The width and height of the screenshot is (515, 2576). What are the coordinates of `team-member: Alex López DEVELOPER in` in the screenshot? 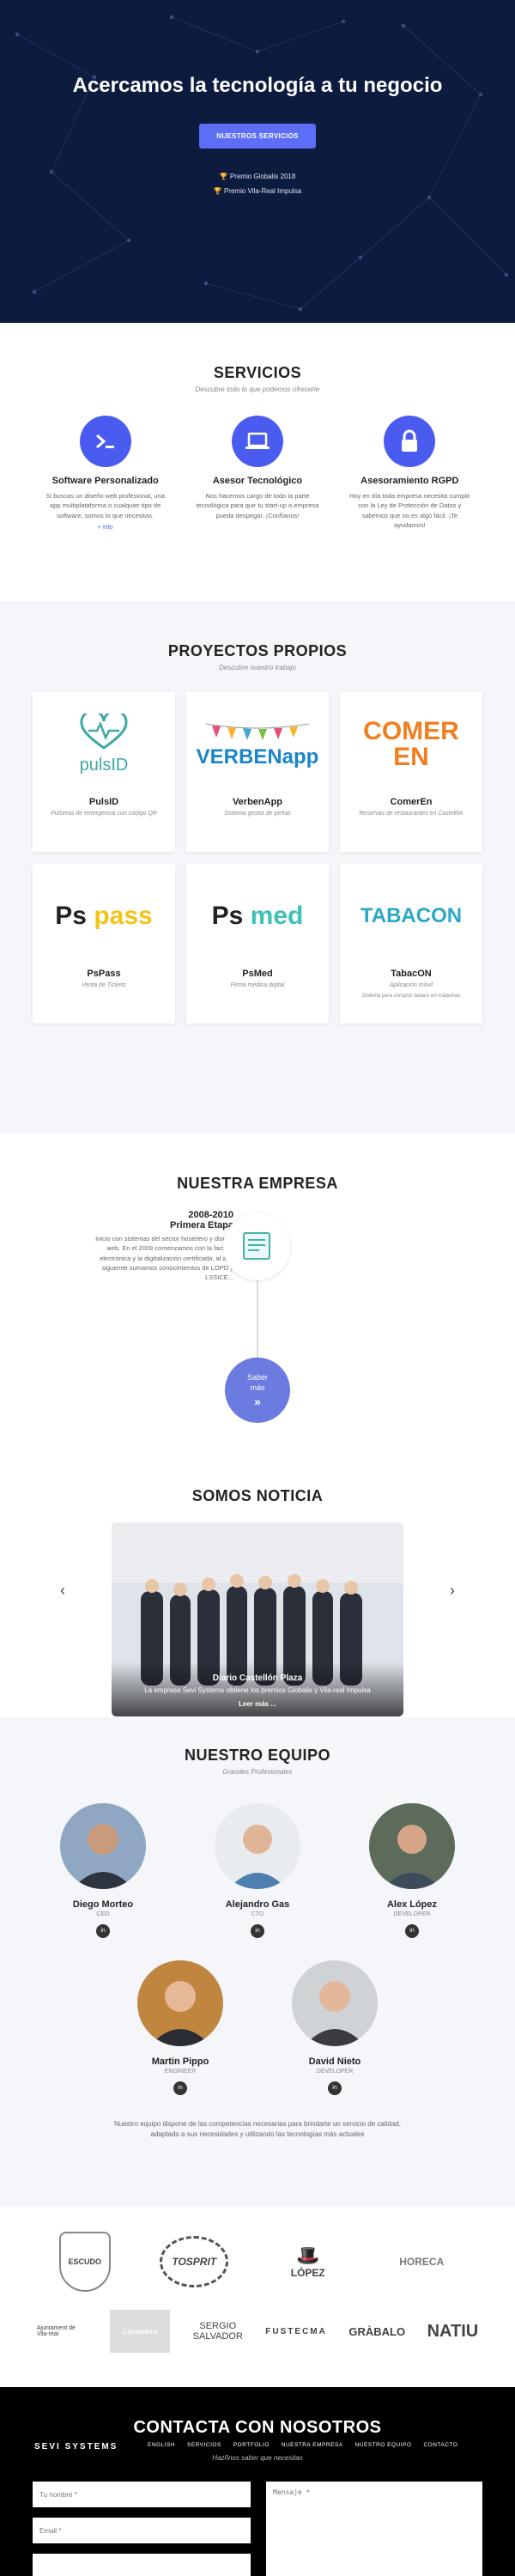 It's located at (412, 1871).